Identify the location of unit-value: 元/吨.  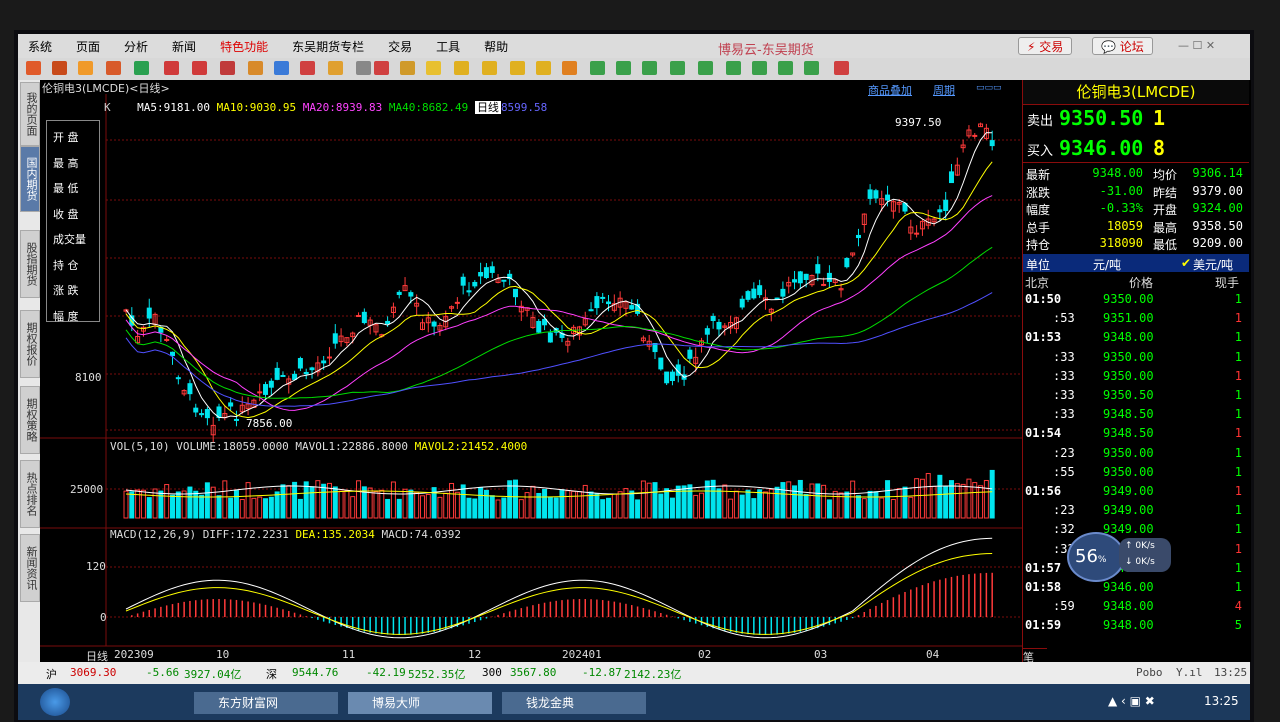
(1107, 264).